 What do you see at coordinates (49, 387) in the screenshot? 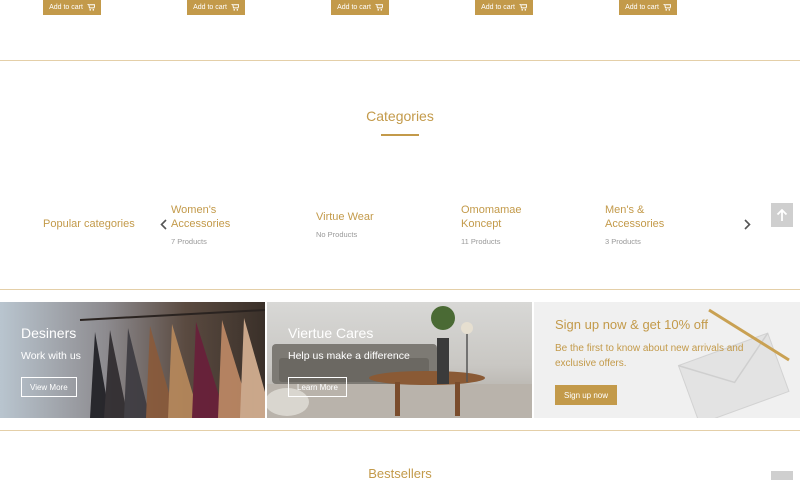
I see `view-more-button: View More` at bounding box center [49, 387].